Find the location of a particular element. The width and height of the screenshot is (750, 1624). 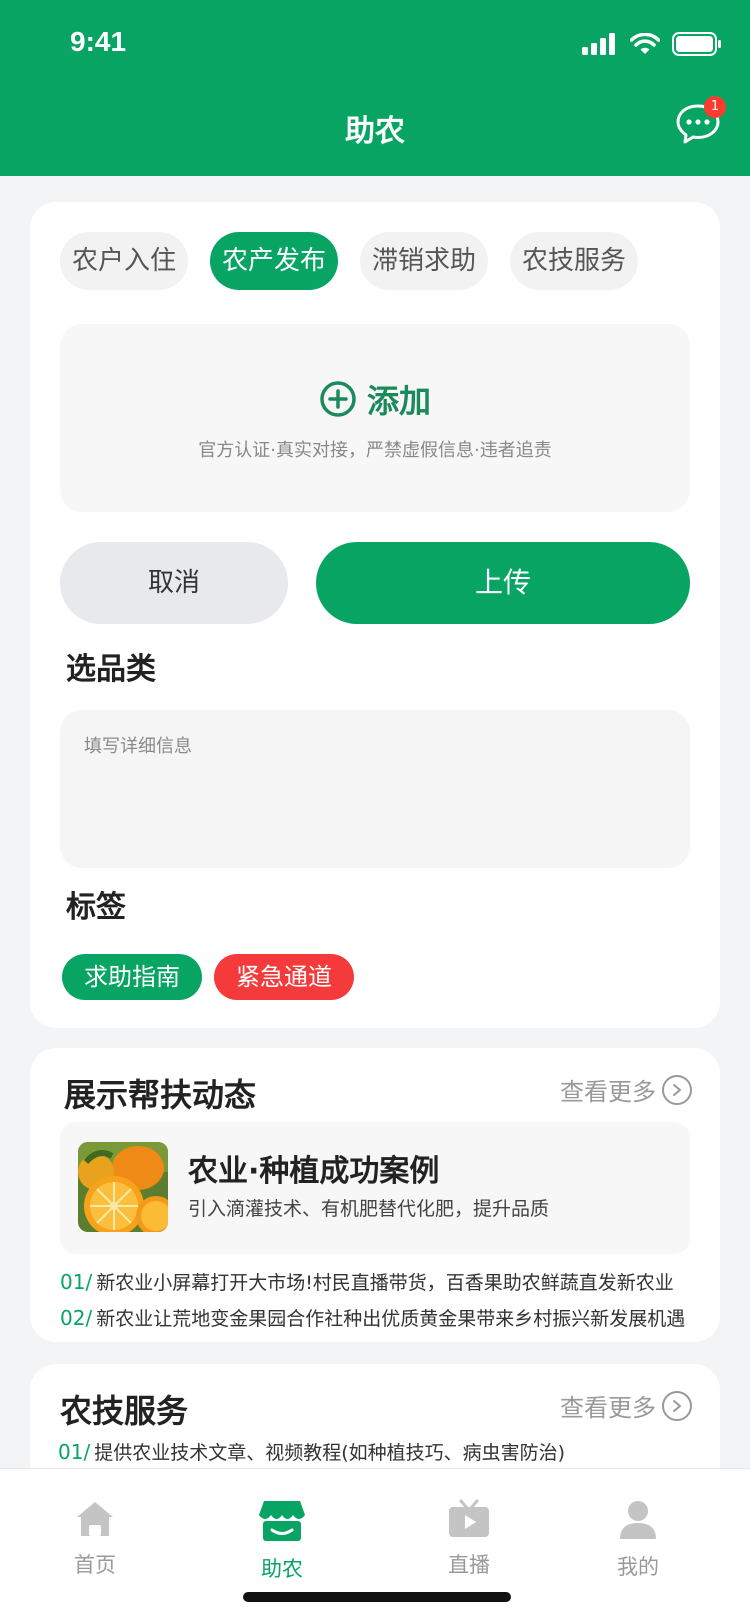

category-label: 选品类 is located at coordinates (111, 666).